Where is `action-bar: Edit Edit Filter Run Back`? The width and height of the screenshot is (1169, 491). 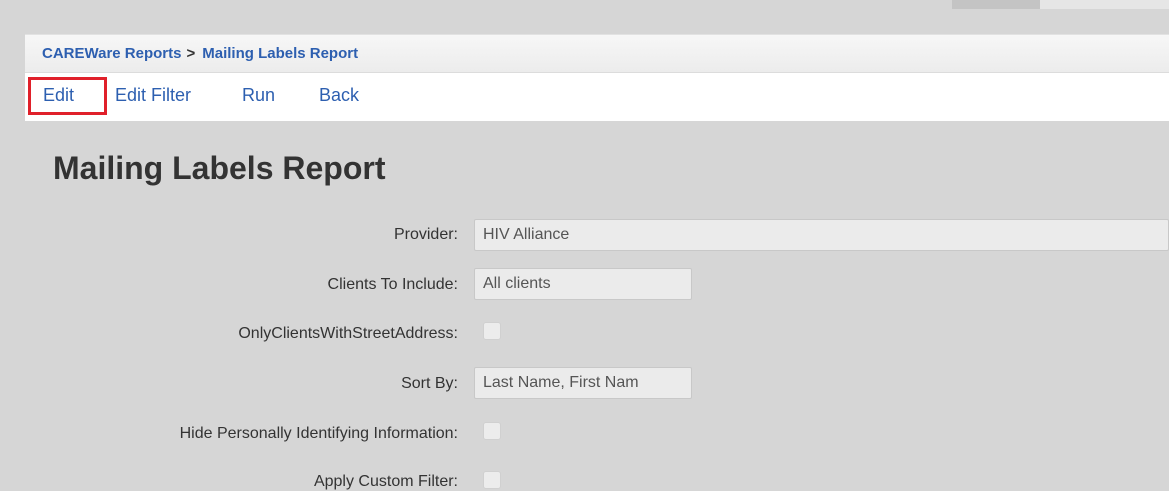
action-bar: Edit Edit Filter Run Back is located at coordinates (597, 97).